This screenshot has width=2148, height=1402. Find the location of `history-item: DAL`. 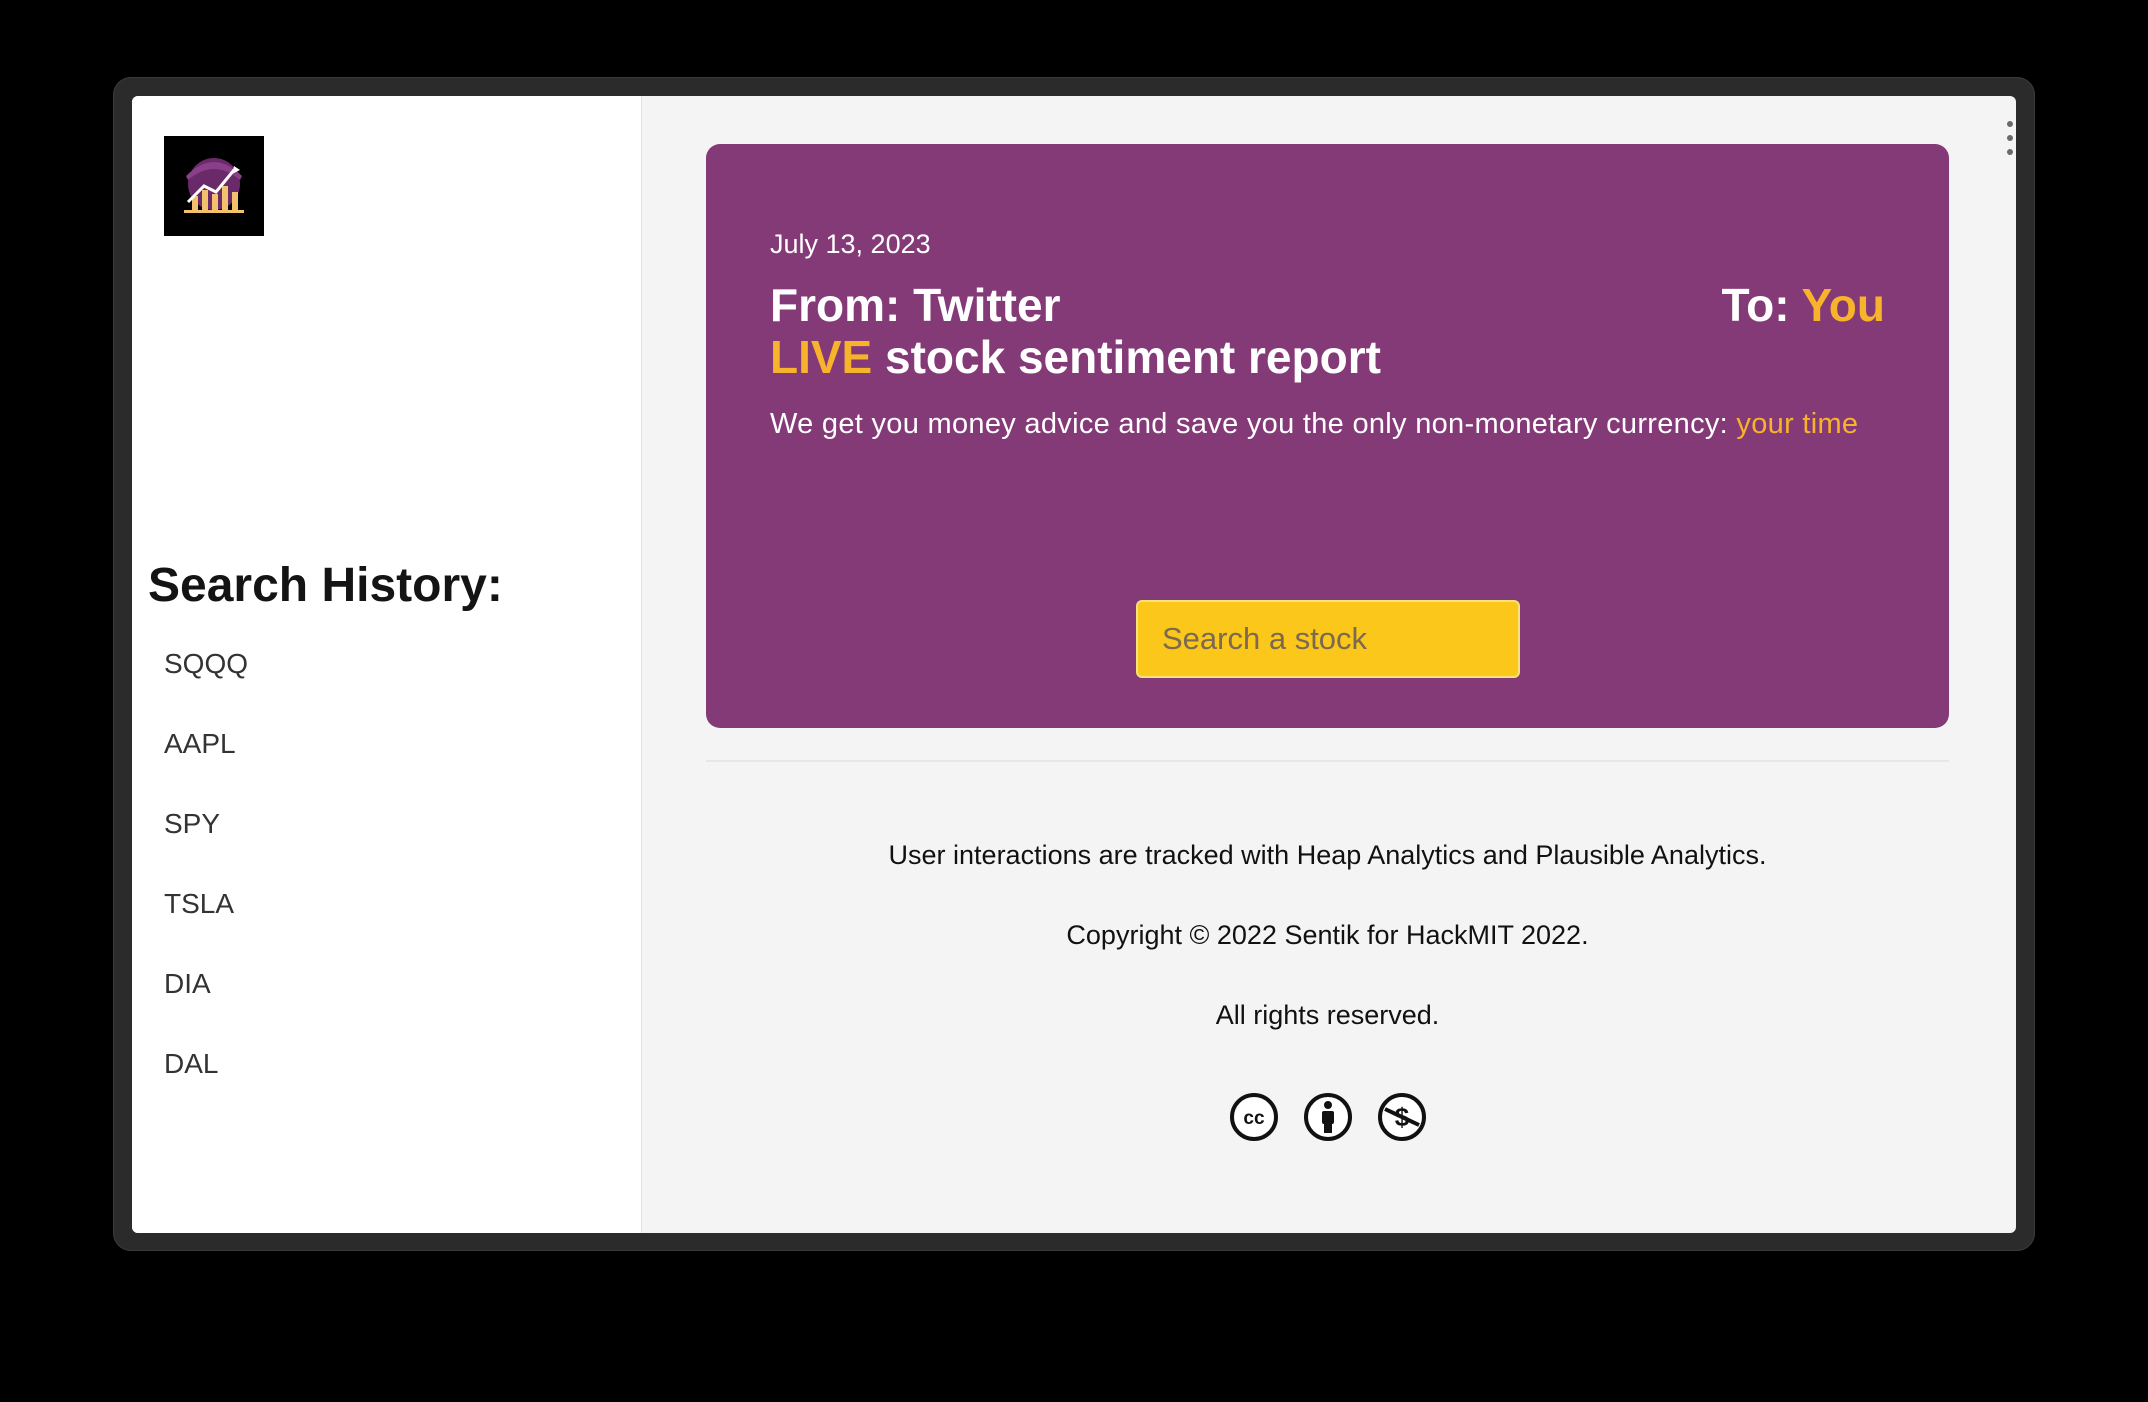

history-item: DAL is located at coordinates (206, 1084).